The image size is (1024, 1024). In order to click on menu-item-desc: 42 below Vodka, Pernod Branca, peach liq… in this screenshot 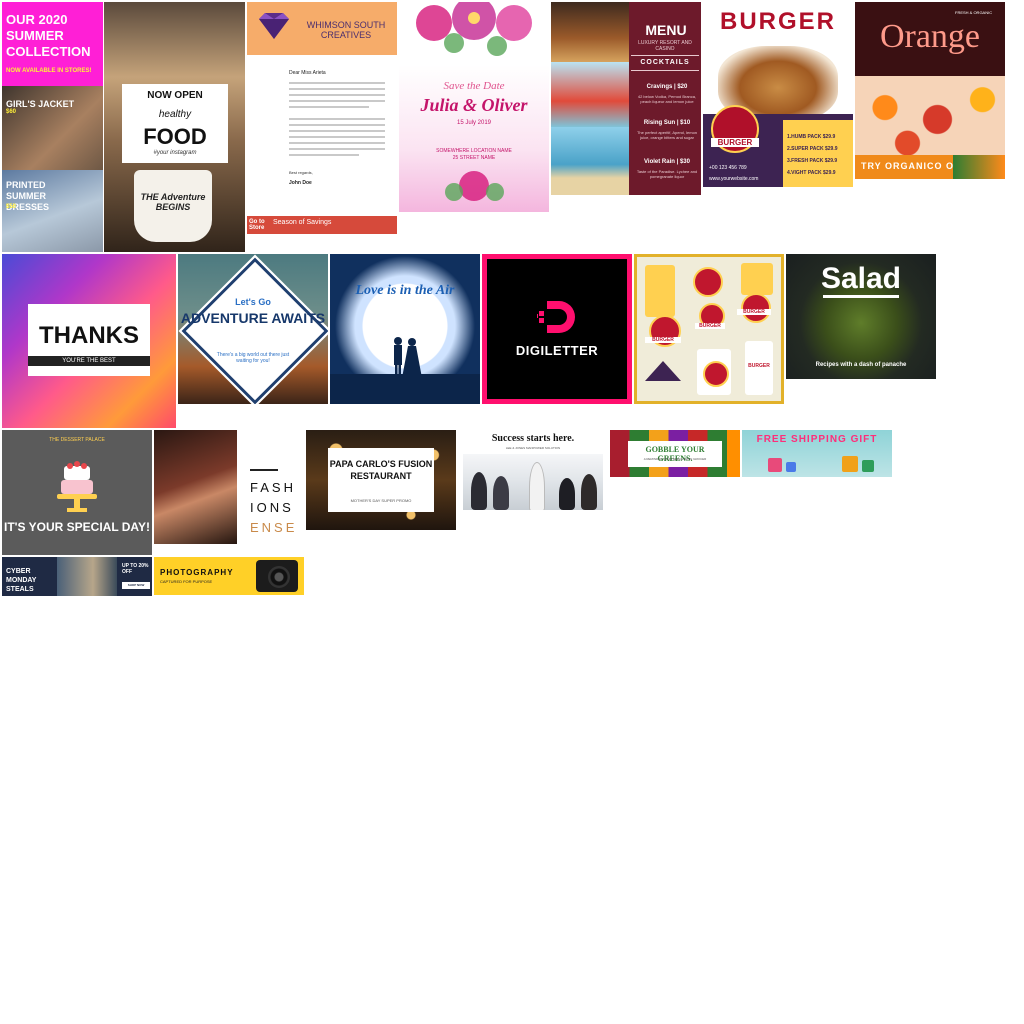, I will do `click(667, 99)`.